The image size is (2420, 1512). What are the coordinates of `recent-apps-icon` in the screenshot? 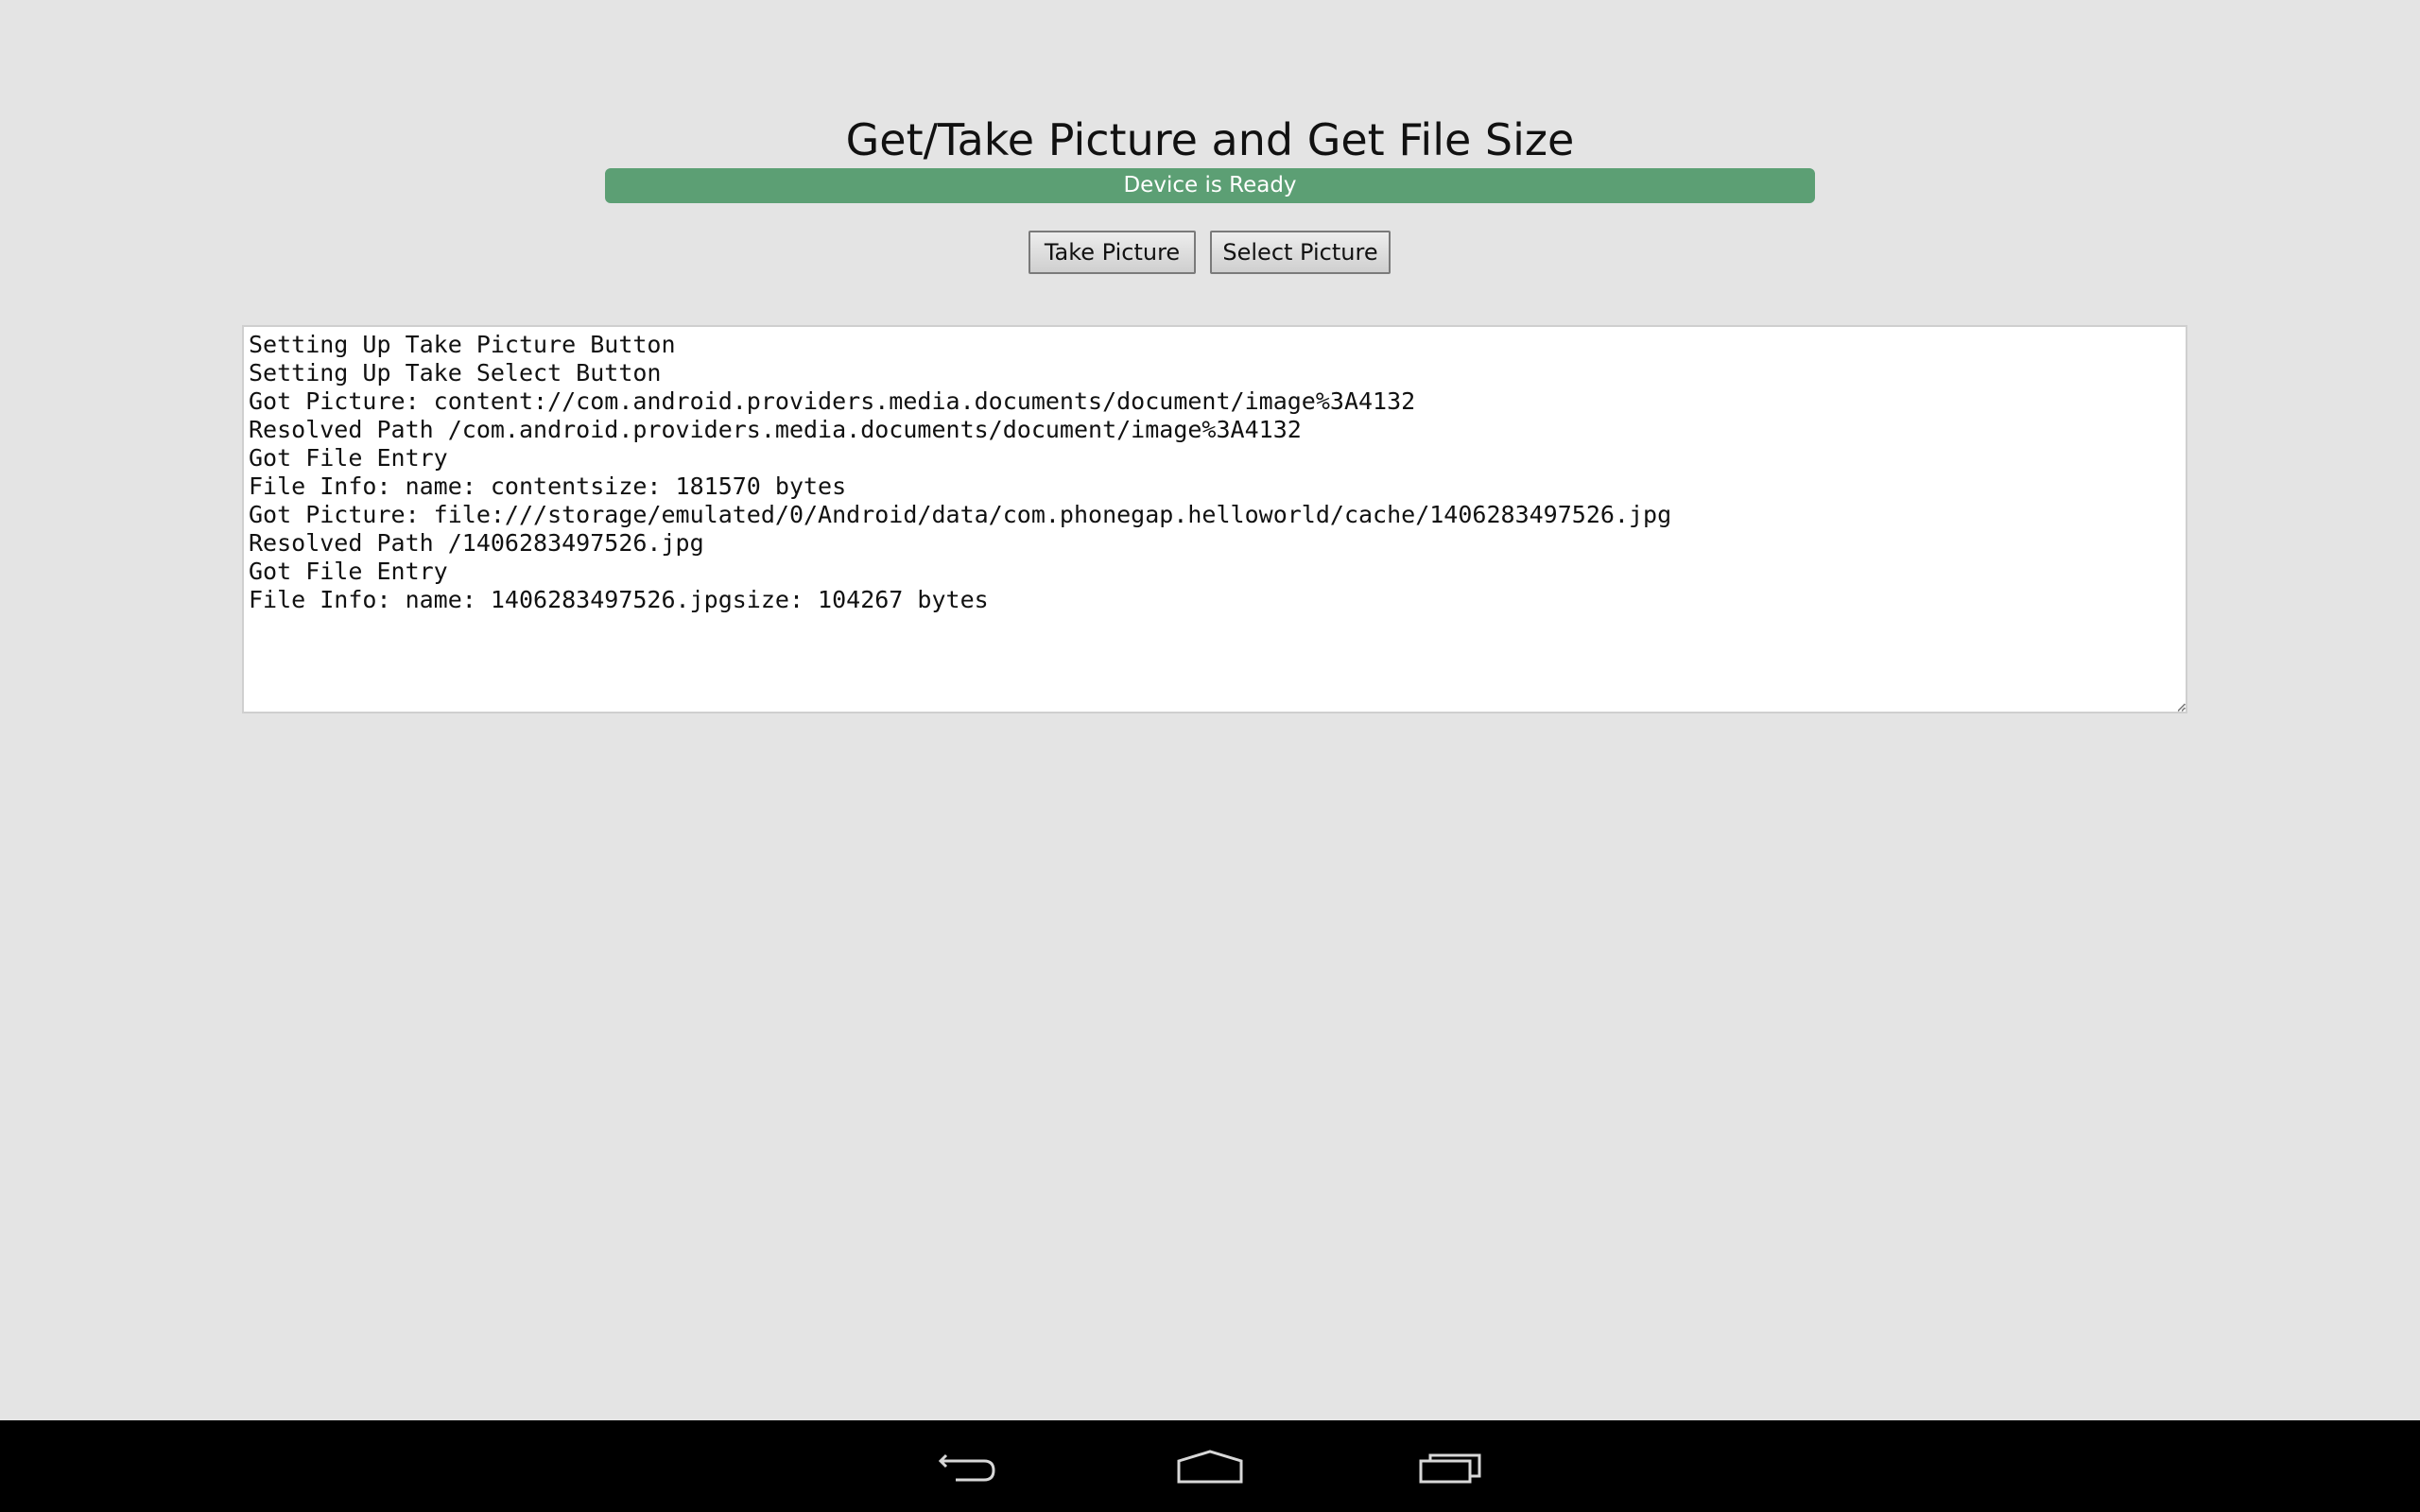 It's located at (1450, 1468).